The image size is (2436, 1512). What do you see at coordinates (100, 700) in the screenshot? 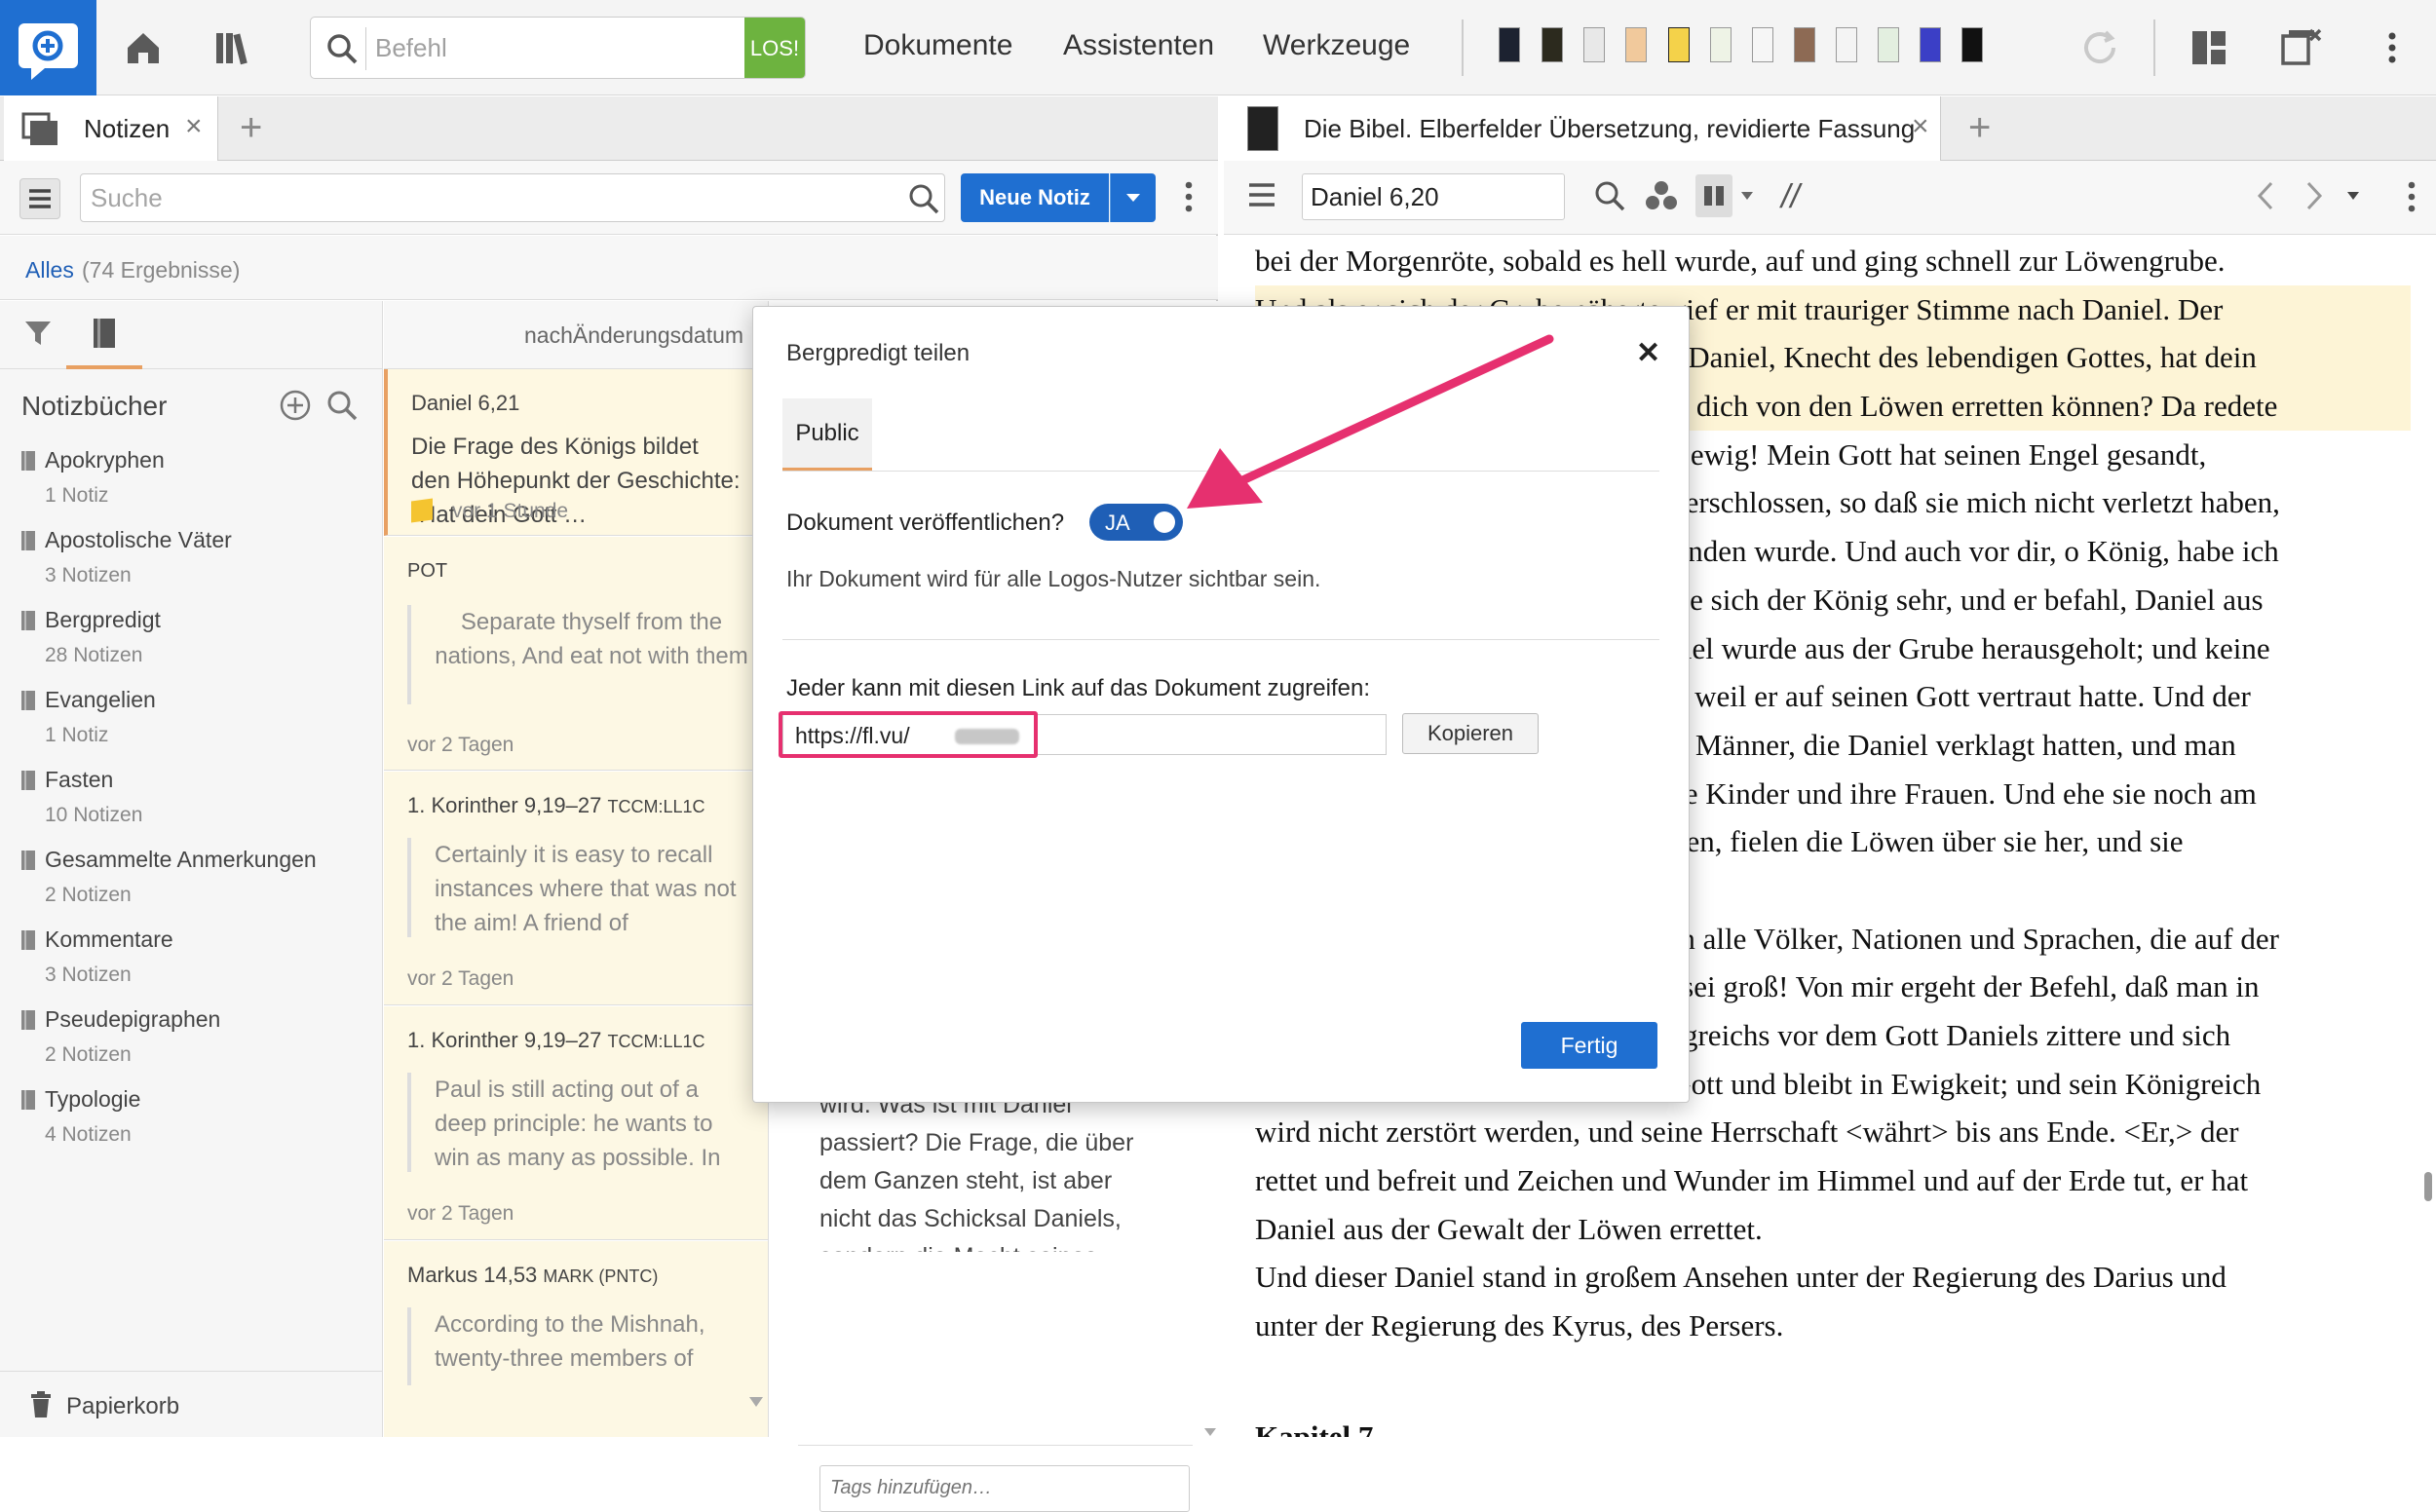
I see `sidebar-item-notebook: Evangelien` at bounding box center [100, 700].